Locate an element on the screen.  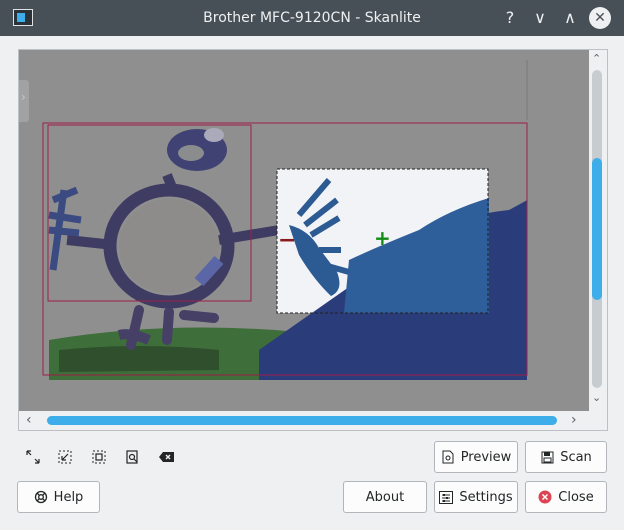
scroll-up-icon: ⌃ is located at coordinates (596, 58).